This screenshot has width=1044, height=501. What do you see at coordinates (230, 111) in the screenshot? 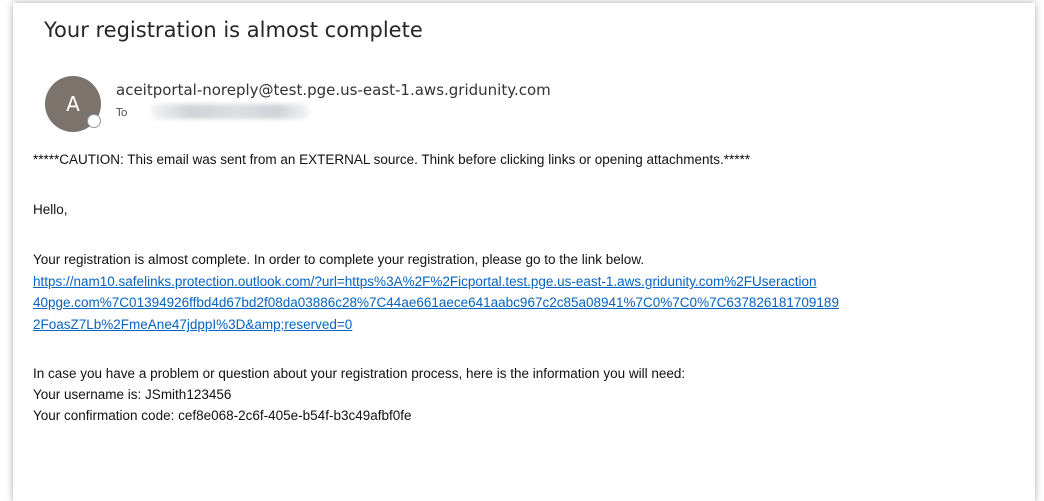
I see `redacted-recipient` at bounding box center [230, 111].